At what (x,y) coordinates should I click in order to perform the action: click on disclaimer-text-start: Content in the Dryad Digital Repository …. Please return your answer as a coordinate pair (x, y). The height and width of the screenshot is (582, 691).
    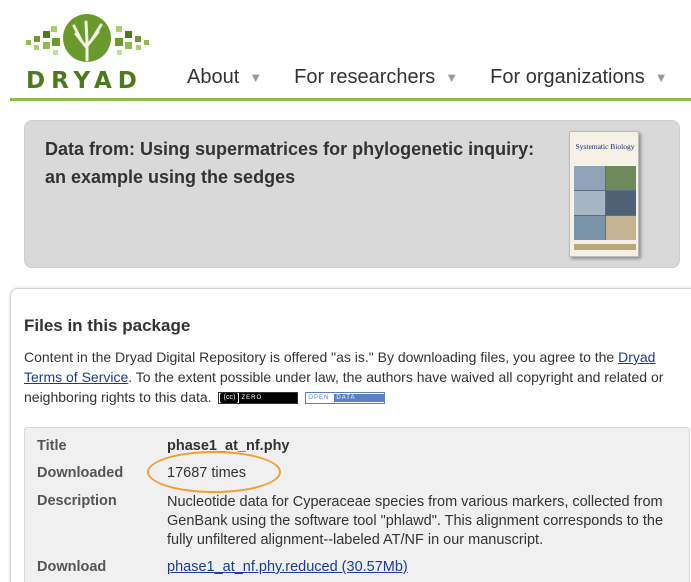
    Looking at the image, I should click on (321, 357).